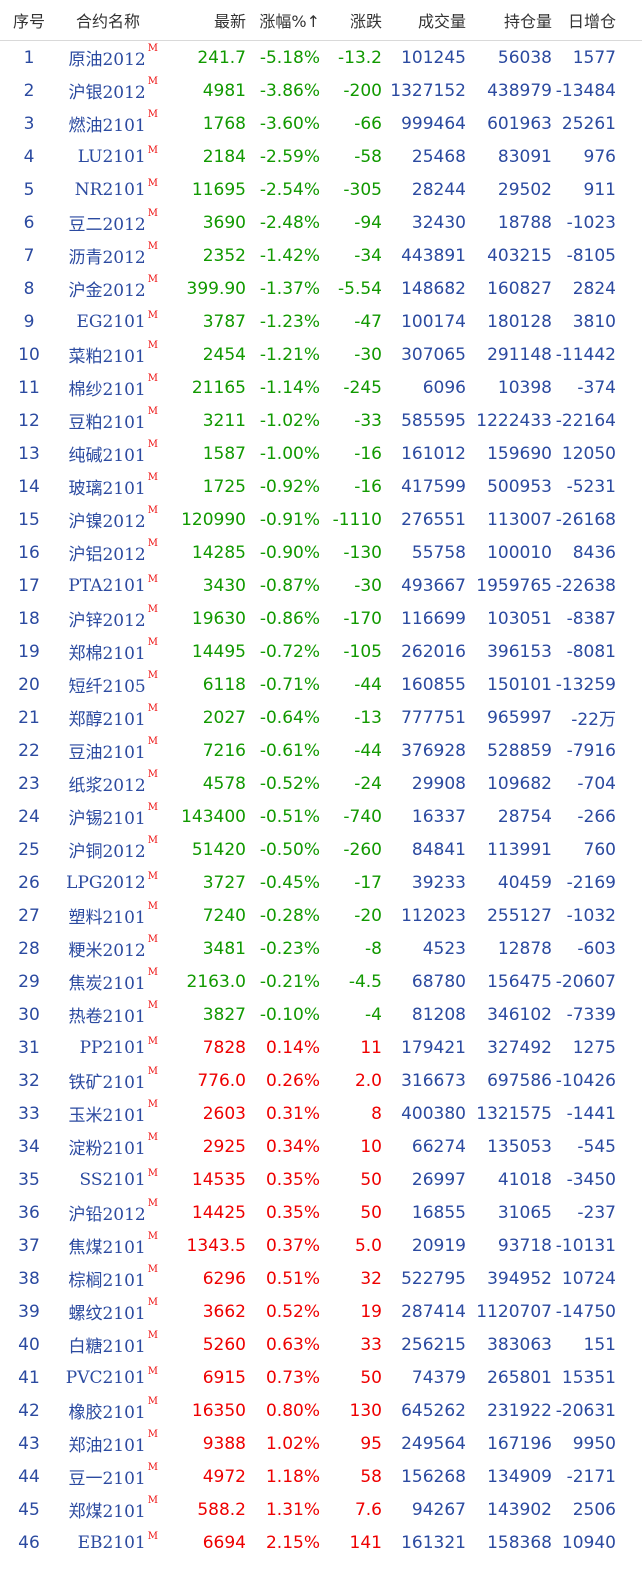 The width and height of the screenshot is (642, 1569). What do you see at coordinates (29, 1377) in the screenshot?
I see `row-index: 41` at bounding box center [29, 1377].